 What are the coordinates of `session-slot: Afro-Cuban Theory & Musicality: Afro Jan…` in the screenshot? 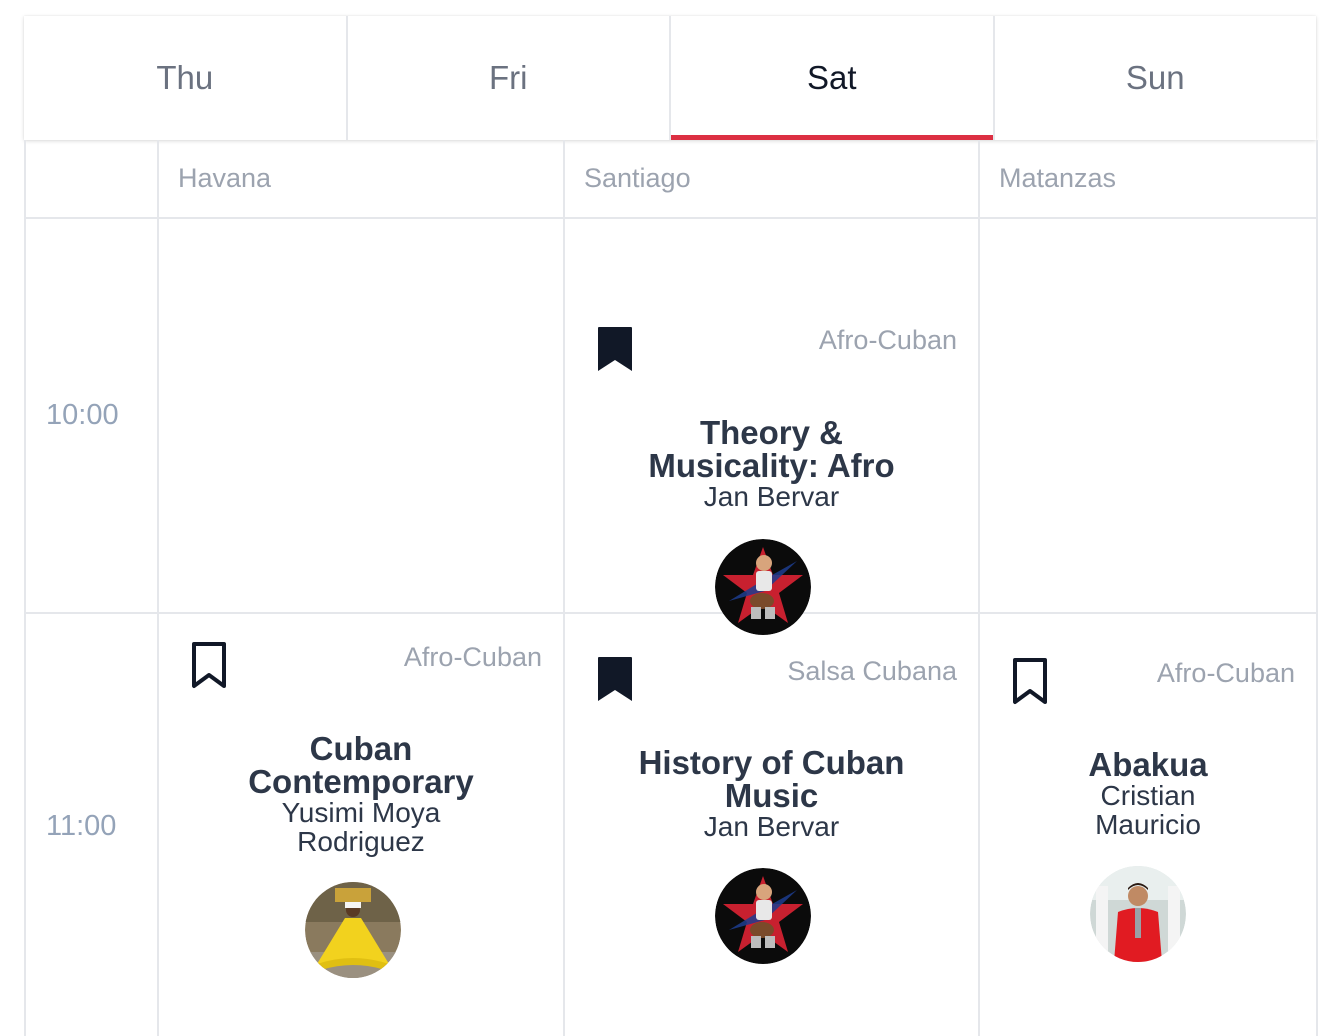 It's located at (772, 427).